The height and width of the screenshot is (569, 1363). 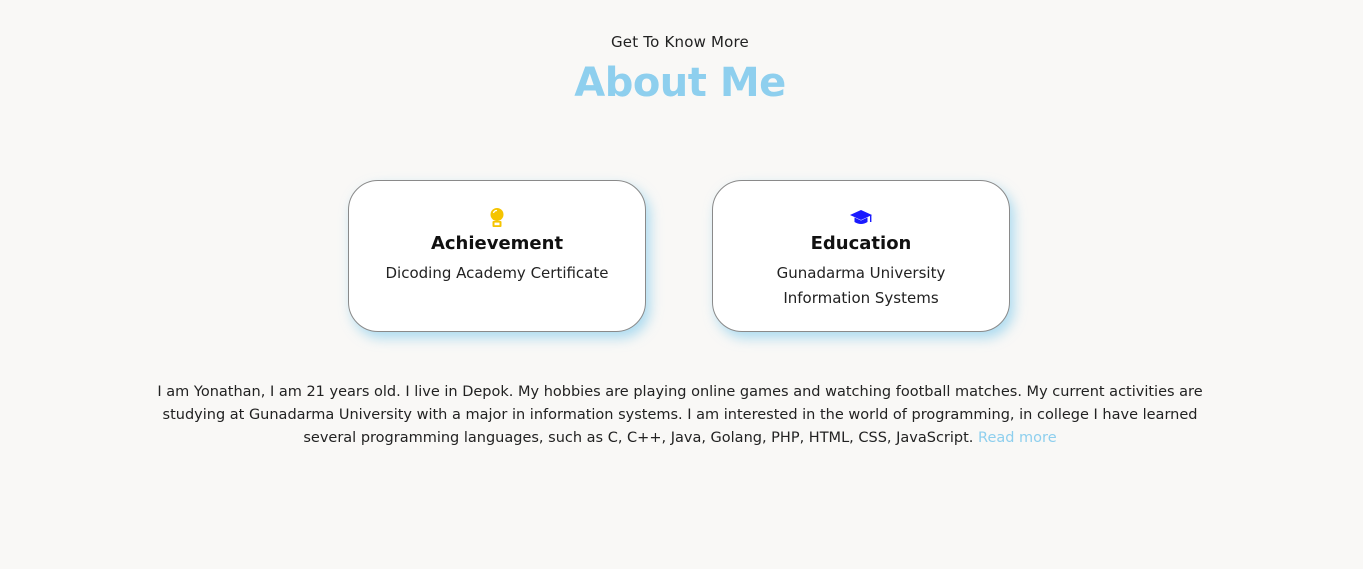 What do you see at coordinates (861, 273) in the screenshot?
I see `card-line: Gunadarma University` at bounding box center [861, 273].